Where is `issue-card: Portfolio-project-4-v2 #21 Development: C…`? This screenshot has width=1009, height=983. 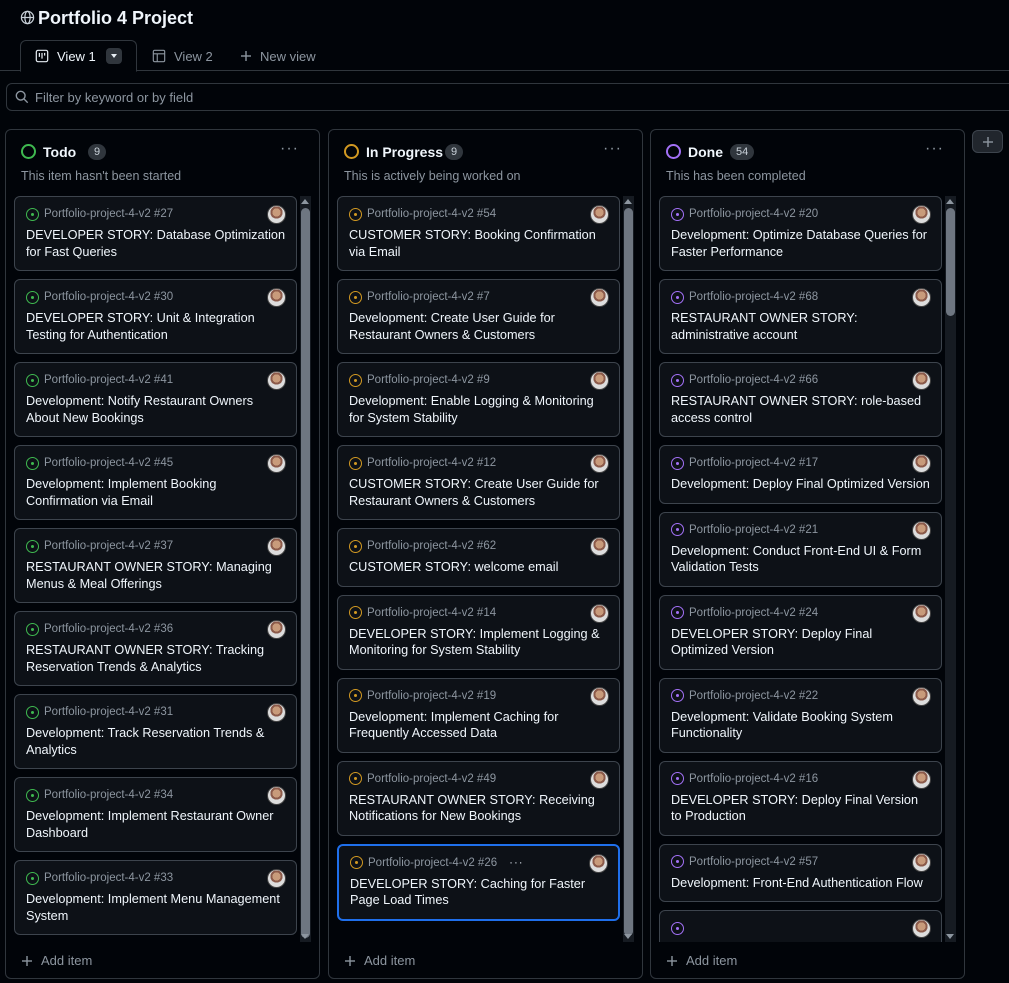 issue-card: Portfolio-project-4-v2 #21 Development: C… is located at coordinates (800, 549).